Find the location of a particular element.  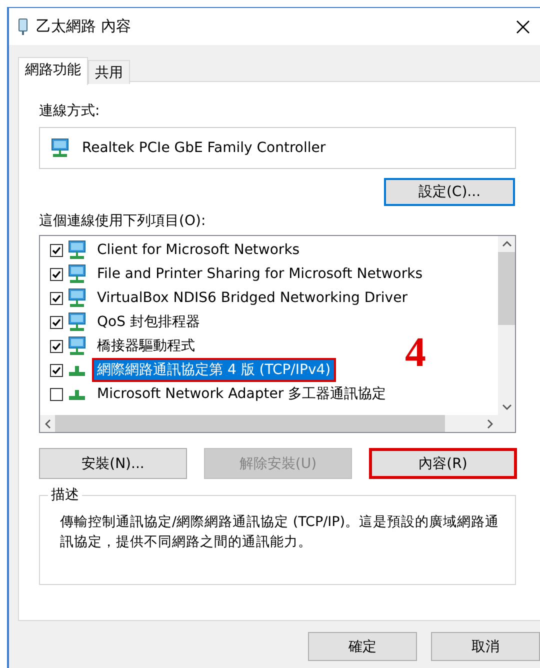

list-item: VirtualBox NDIS6 Bridged Networking Driver is located at coordinates (252, 298).